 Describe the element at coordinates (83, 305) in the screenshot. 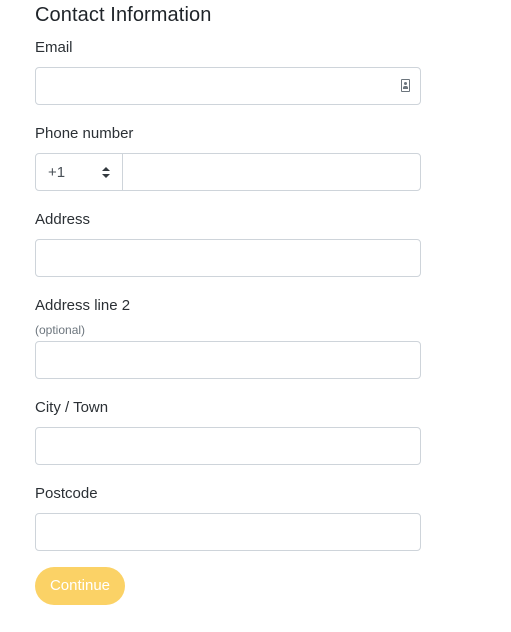

I see `address2-label: Address line 2` at that location.